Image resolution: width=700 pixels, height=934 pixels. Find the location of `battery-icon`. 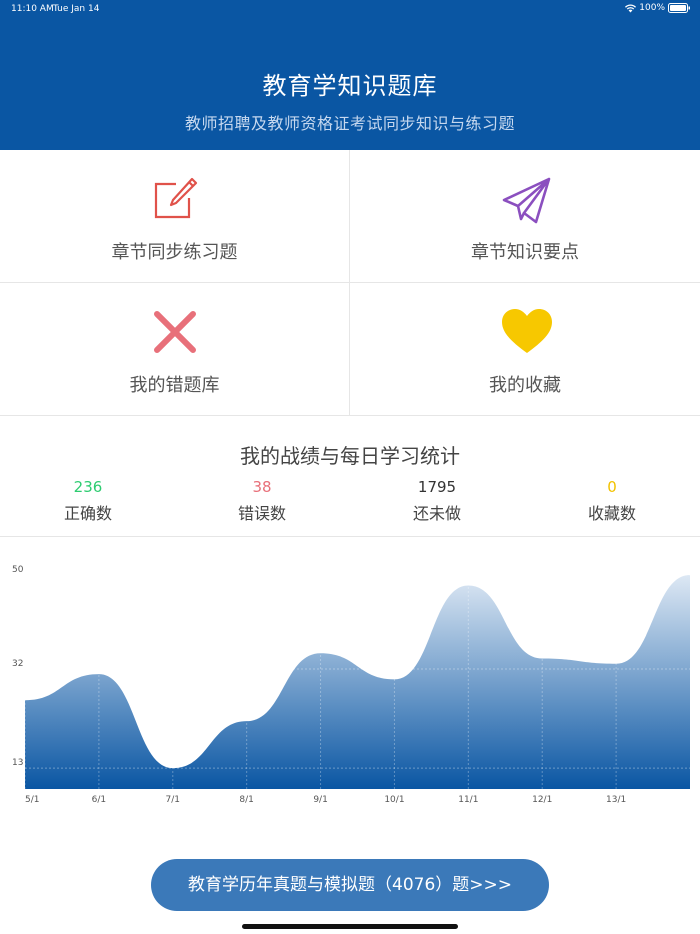

battery-icon is located at coordinates (679, 8).